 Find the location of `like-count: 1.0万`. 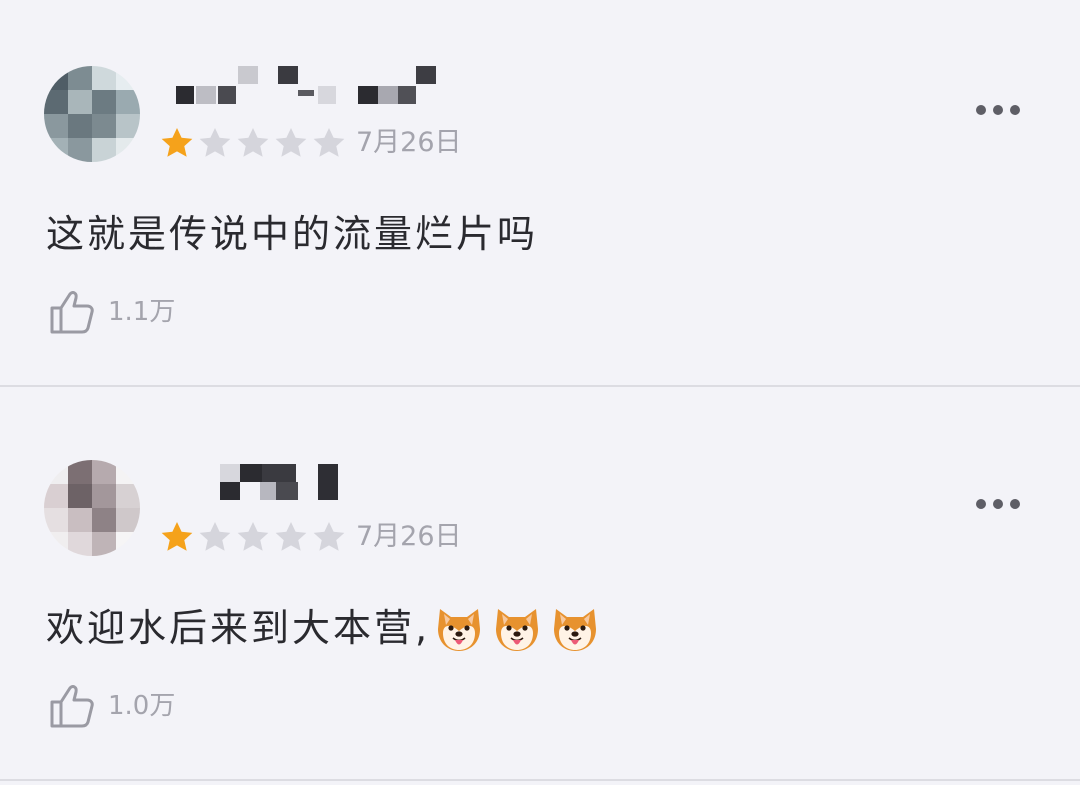

like-count: 1.0万 is located at coordinates (142, 706).